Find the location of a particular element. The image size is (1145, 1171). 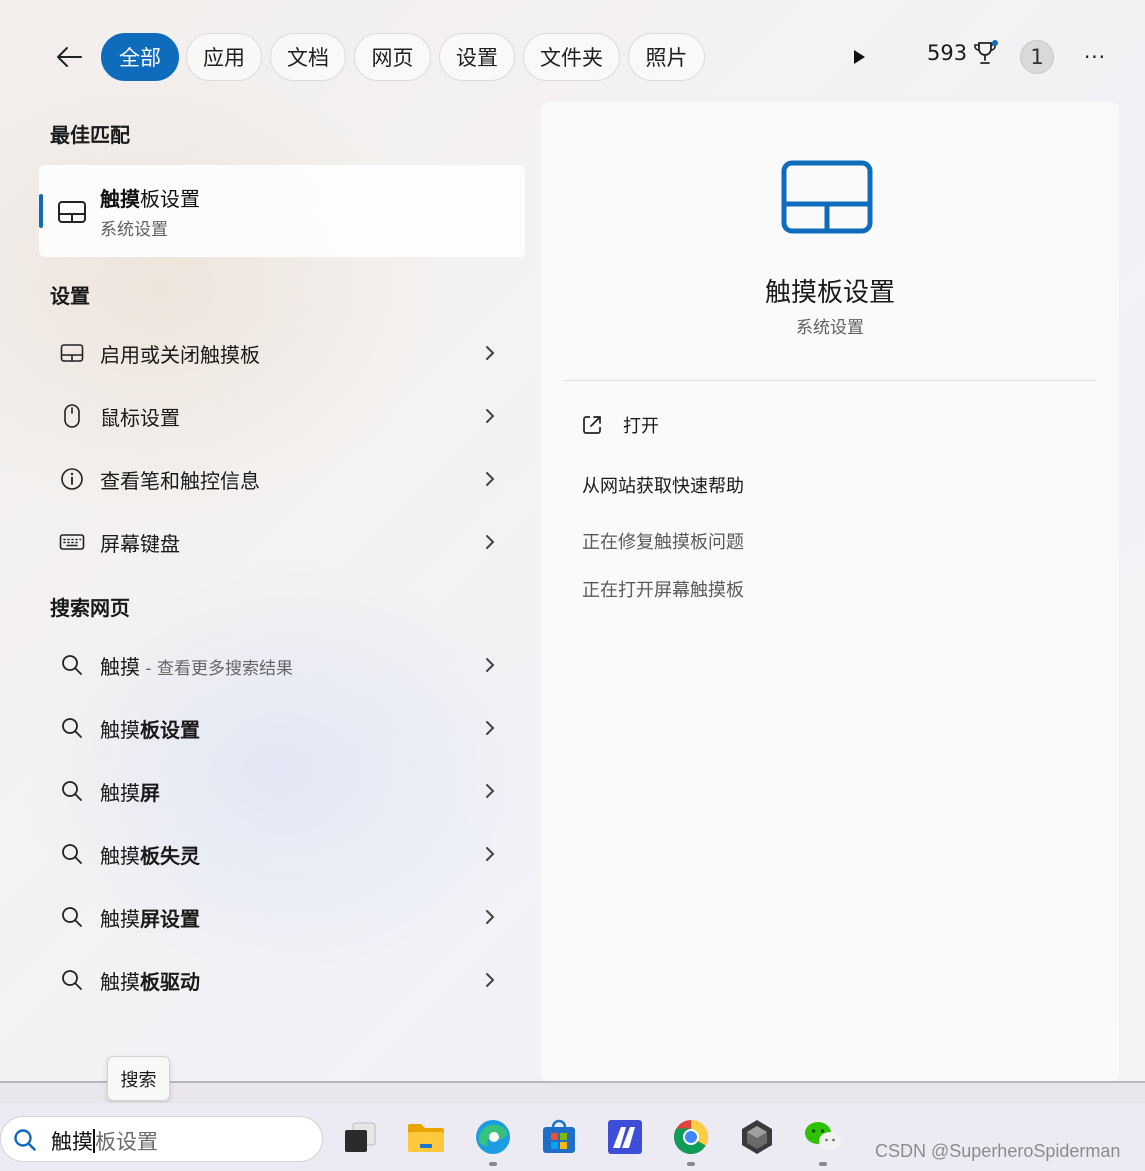

more-options-button: ··· is located at coordinates (1095, 57).